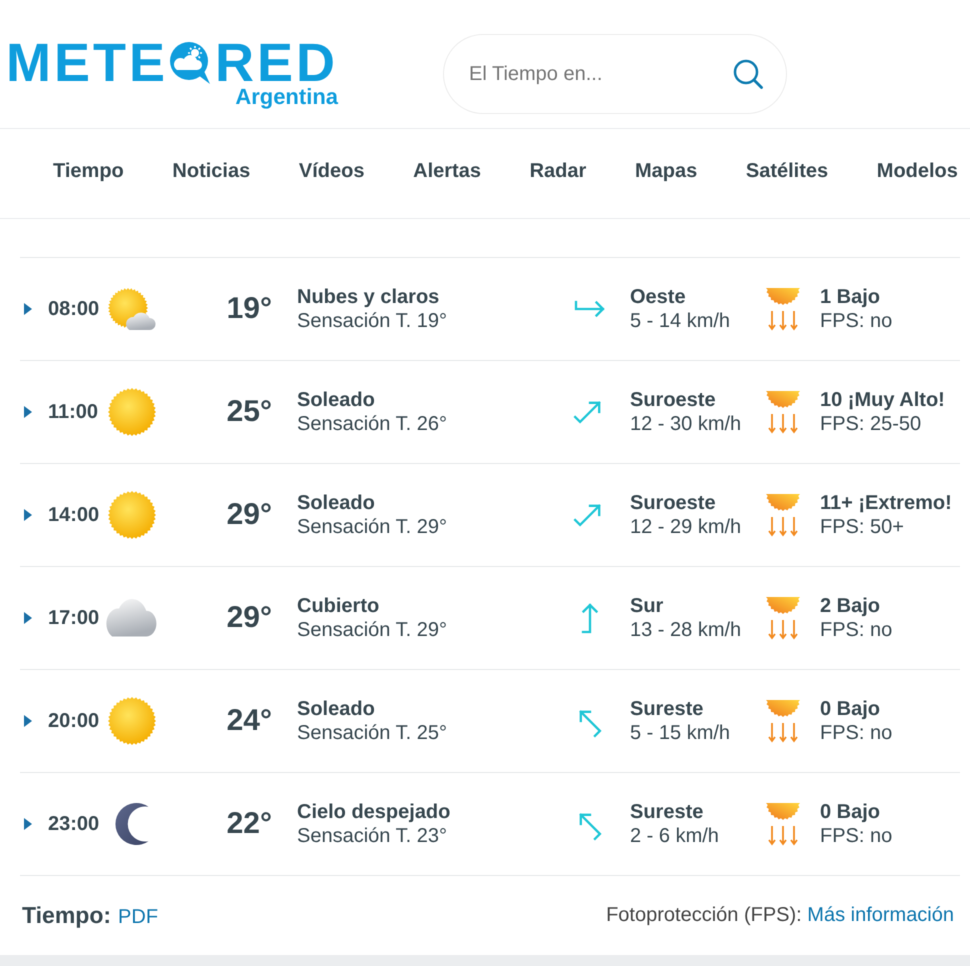 Image resolution: width=970 pixels, height=966 pixels. I want to click on weather-label: Tiempo:, so click(67, 915).